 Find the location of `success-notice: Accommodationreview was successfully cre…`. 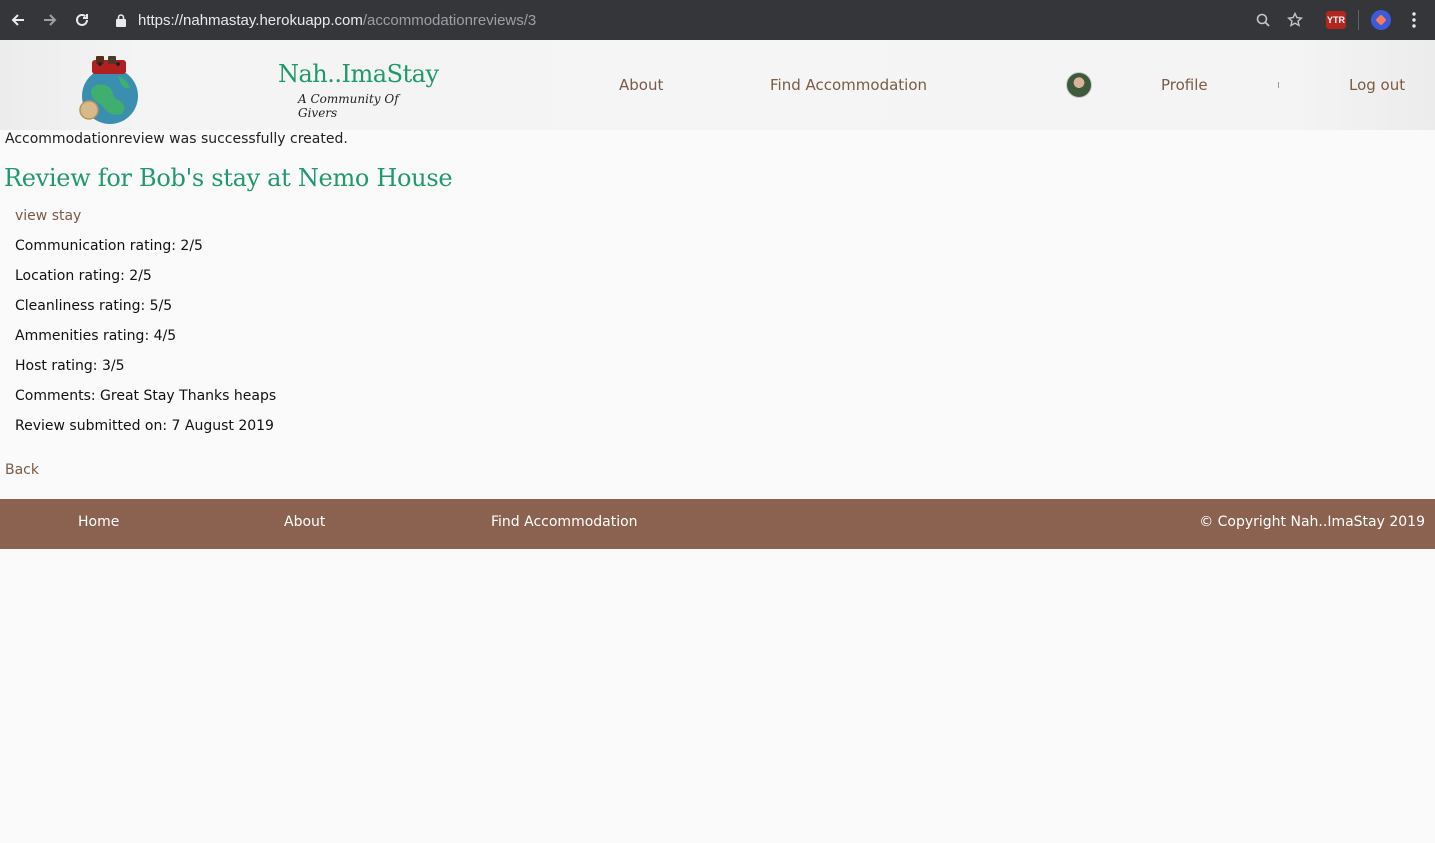

success-notice: Accommodationreview was successfully cre… is located at coordinates (176, 139).